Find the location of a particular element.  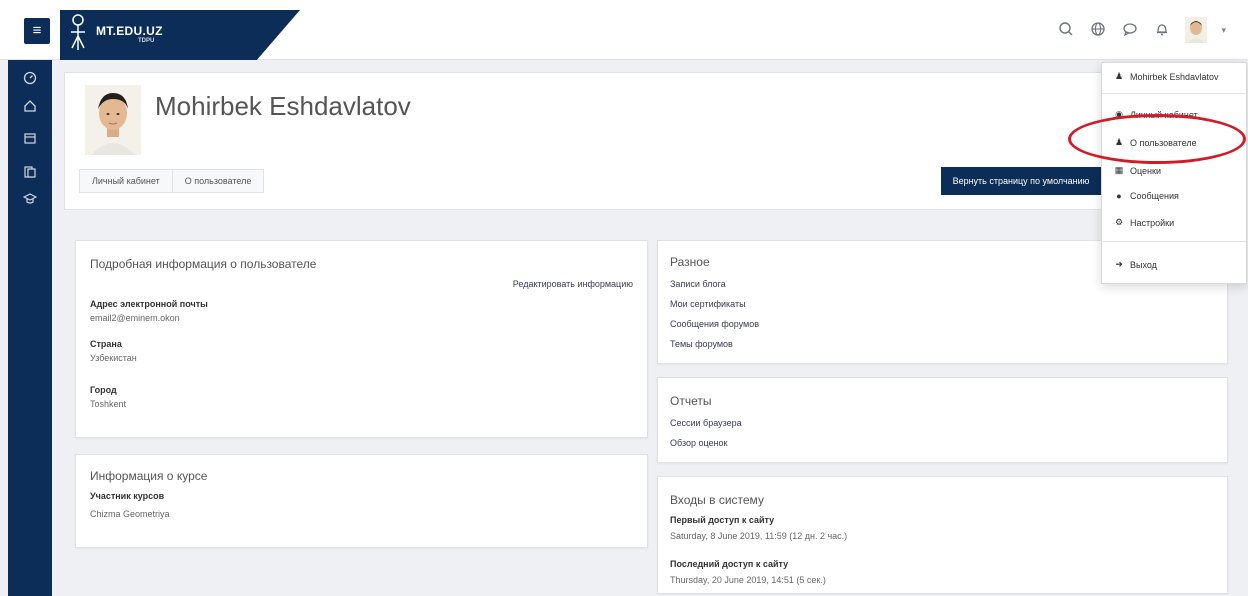

speech-bubble-icon: ● is located at coordinates (1119, 196).